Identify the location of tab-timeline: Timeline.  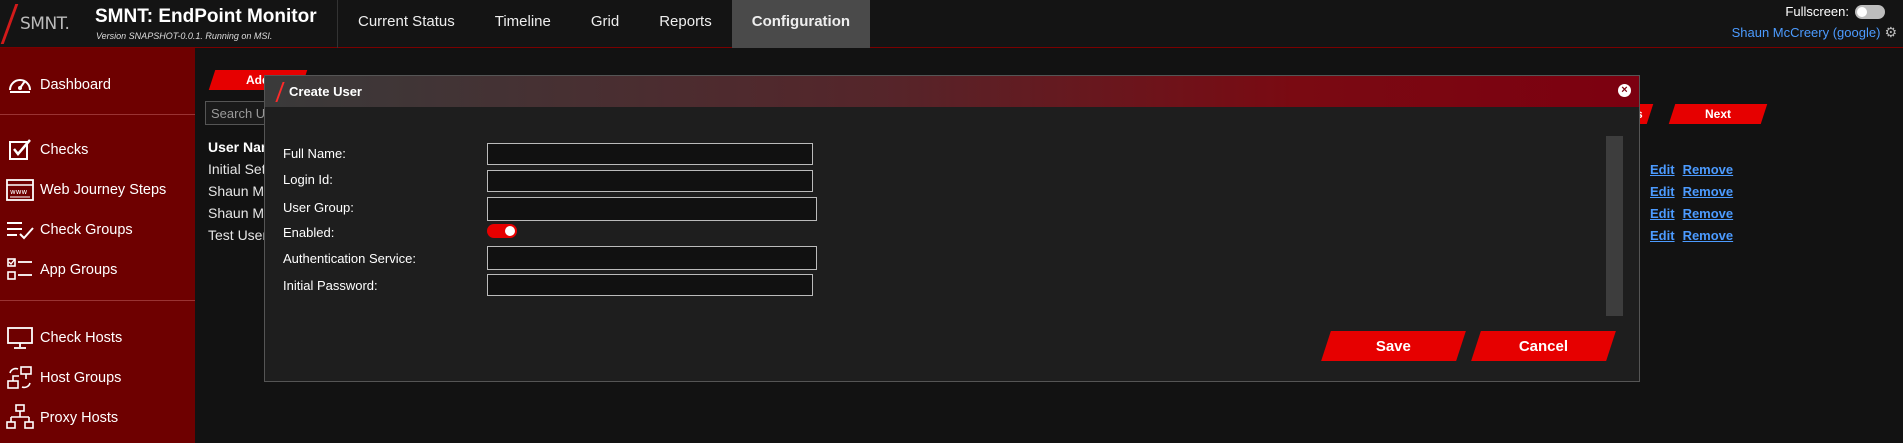
(523, 24).